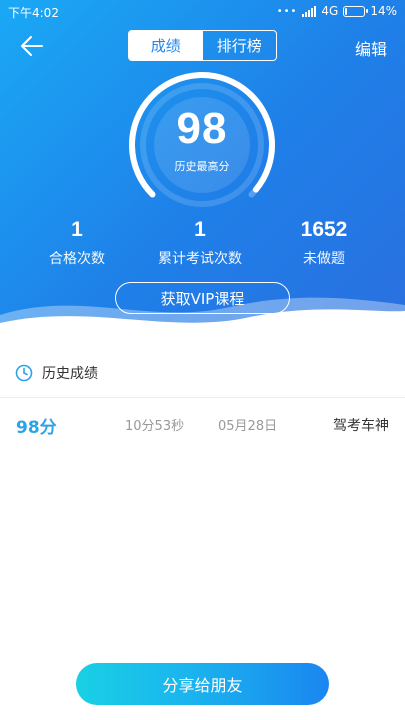  Describe the element at coordinates (24, 373) in the screenshot. I see `clock-icon` at that location.